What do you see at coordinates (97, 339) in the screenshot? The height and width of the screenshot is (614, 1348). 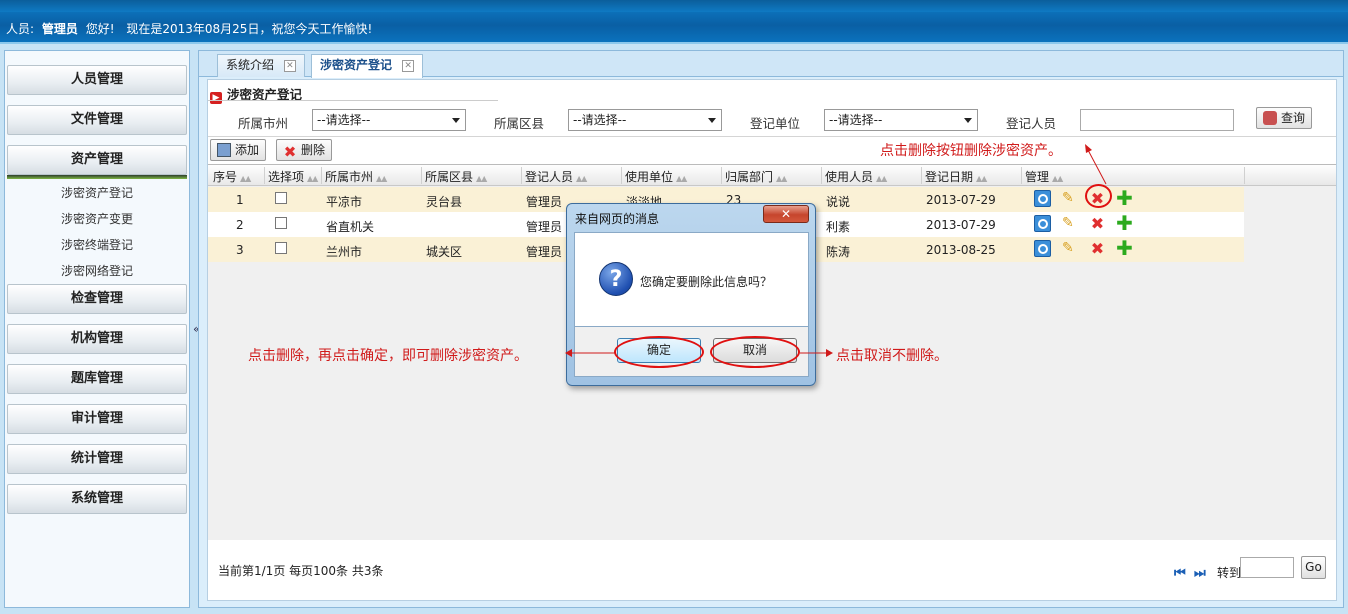 I see `menu-organization: 机构管理` at bounding box center [97, 339].